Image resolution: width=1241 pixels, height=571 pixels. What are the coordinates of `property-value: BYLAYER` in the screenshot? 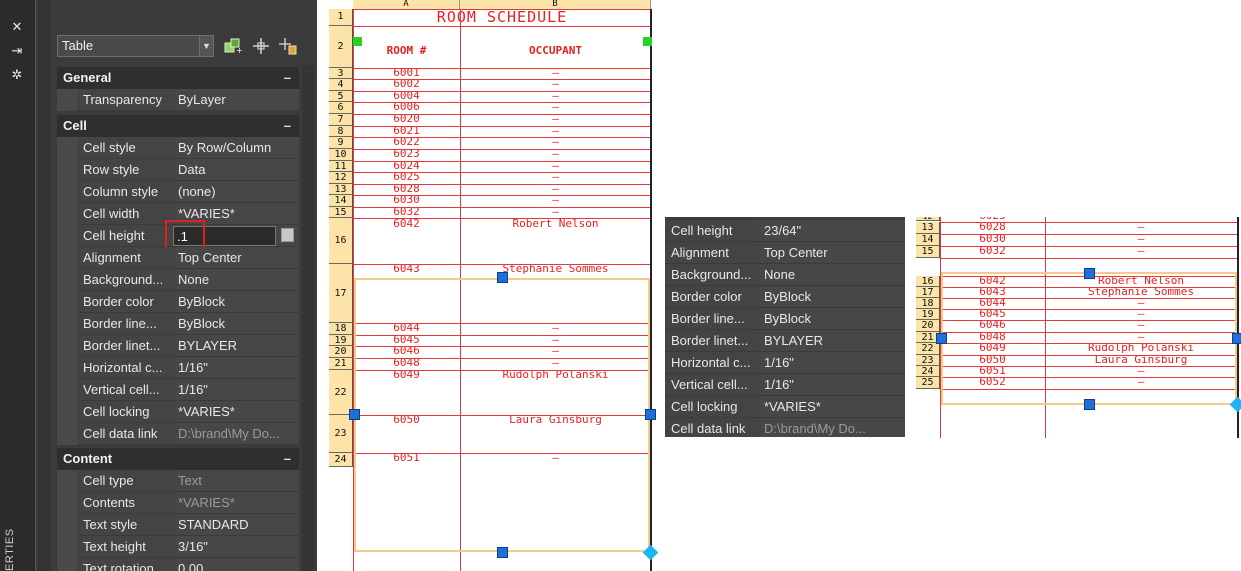 It's located at (832, 341).